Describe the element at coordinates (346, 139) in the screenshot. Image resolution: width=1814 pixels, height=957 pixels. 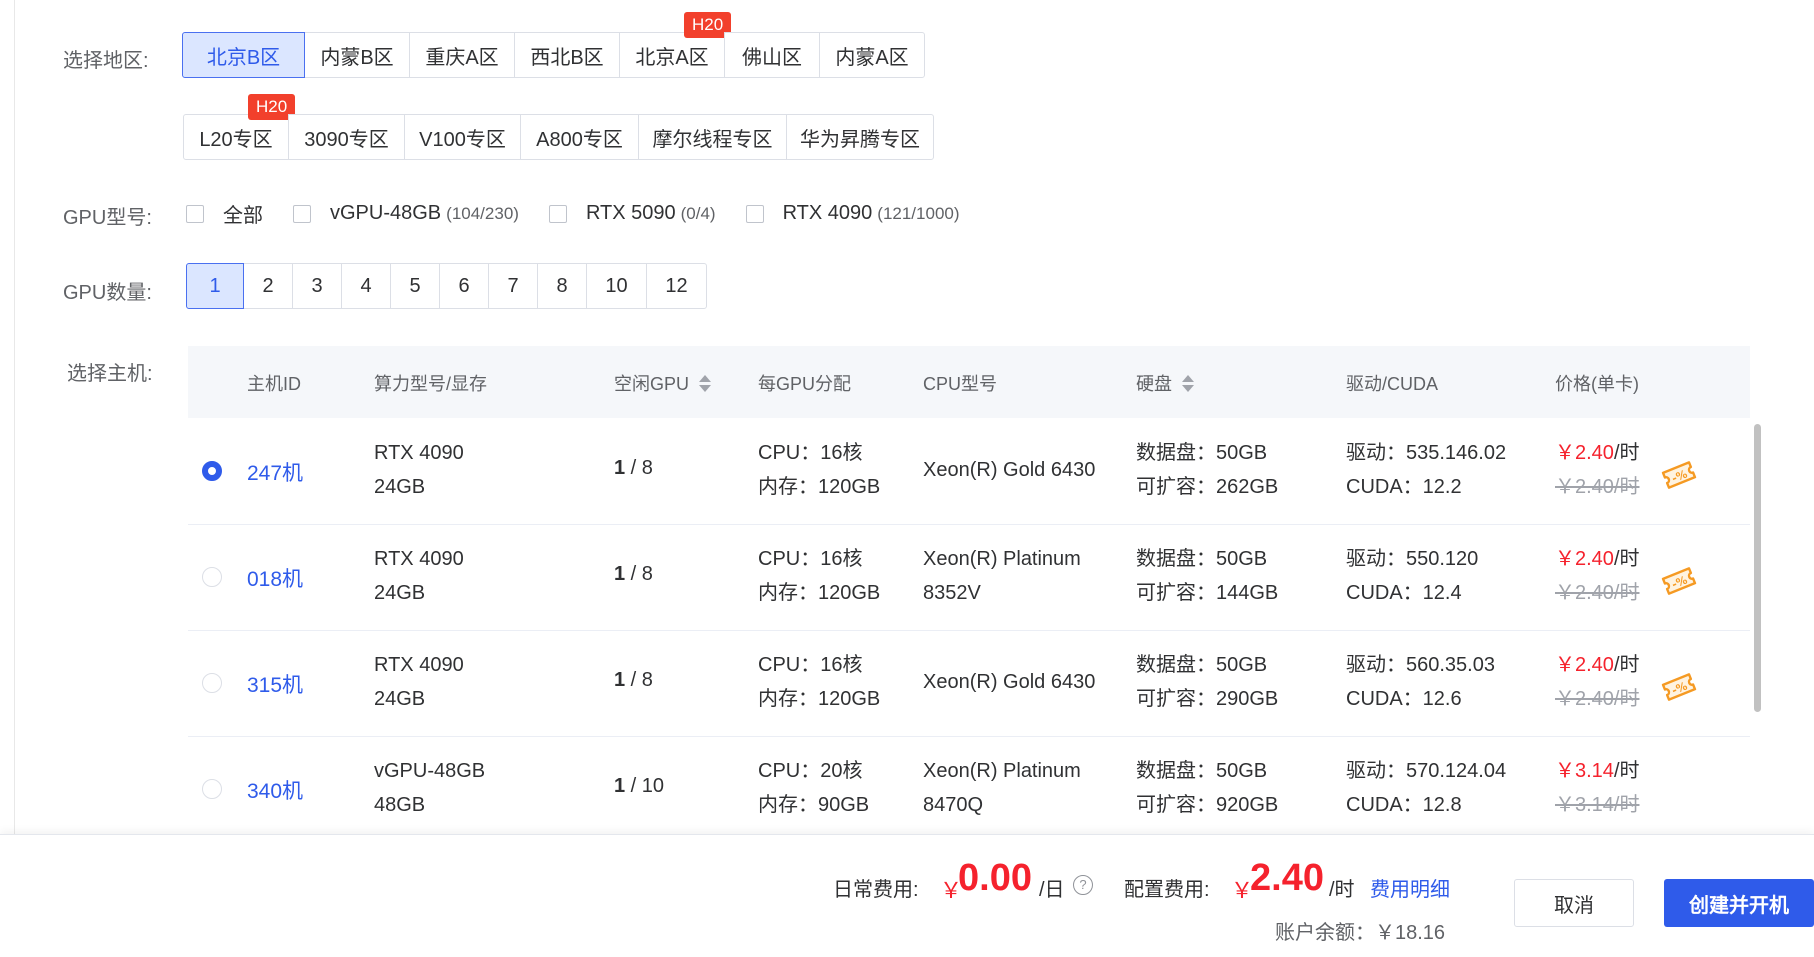
I see `region-option-label: 3090专区` at that location.